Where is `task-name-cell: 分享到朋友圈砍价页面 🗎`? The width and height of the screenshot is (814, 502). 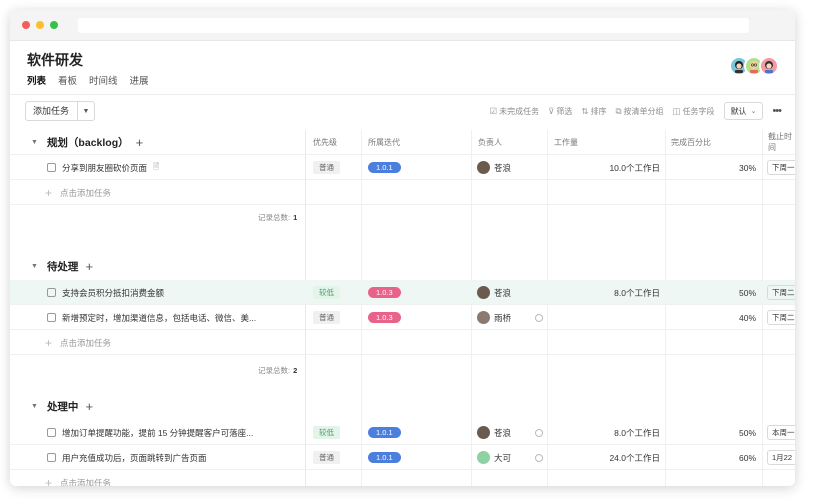 task-name-cell: 分享到朋友圈砍价页面 🗎 is located at coordinates (103, 167).